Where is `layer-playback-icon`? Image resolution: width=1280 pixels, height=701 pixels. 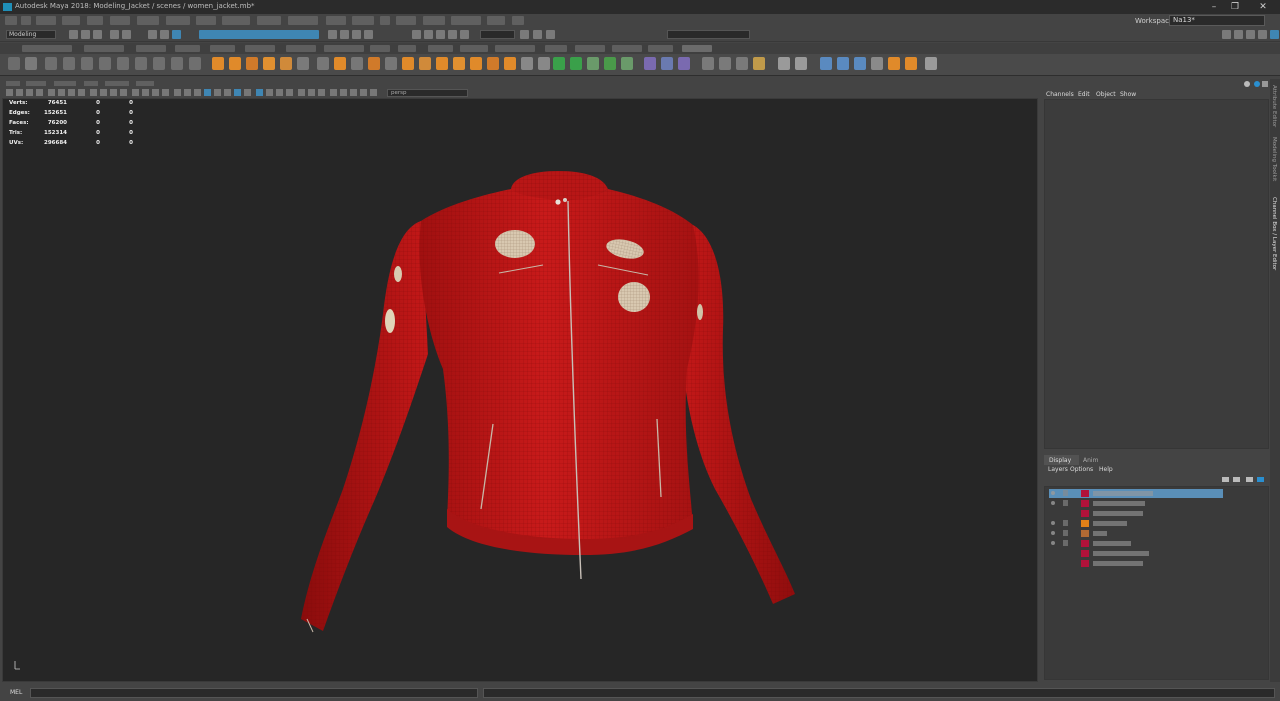
layer-playback-icon is located at coordinates (1065, 493).